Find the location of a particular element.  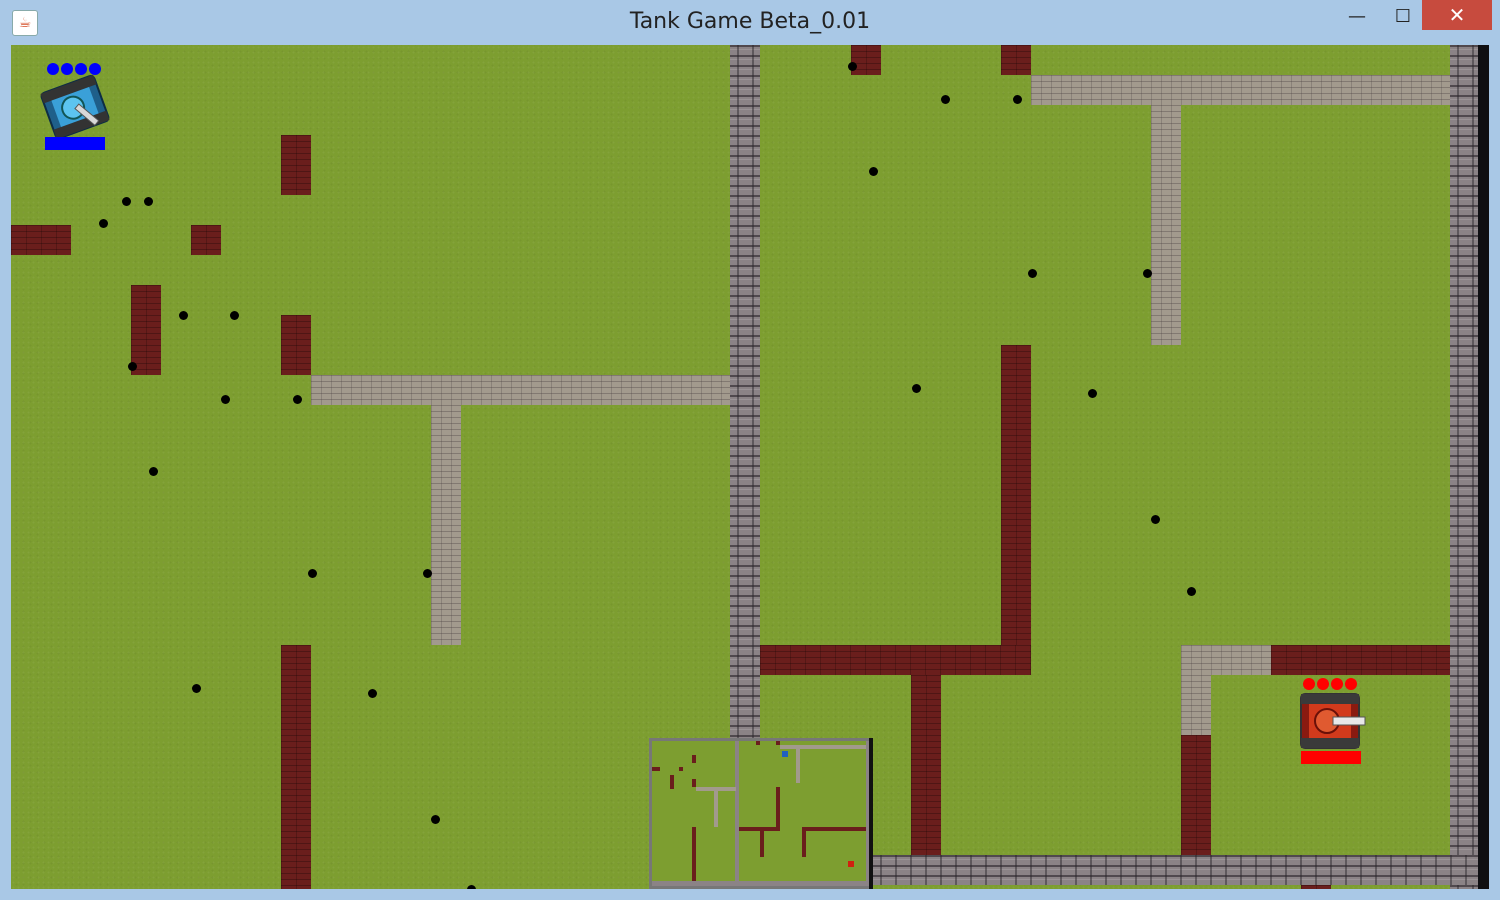

minimap-shadow is located at coordinates (871, 813).